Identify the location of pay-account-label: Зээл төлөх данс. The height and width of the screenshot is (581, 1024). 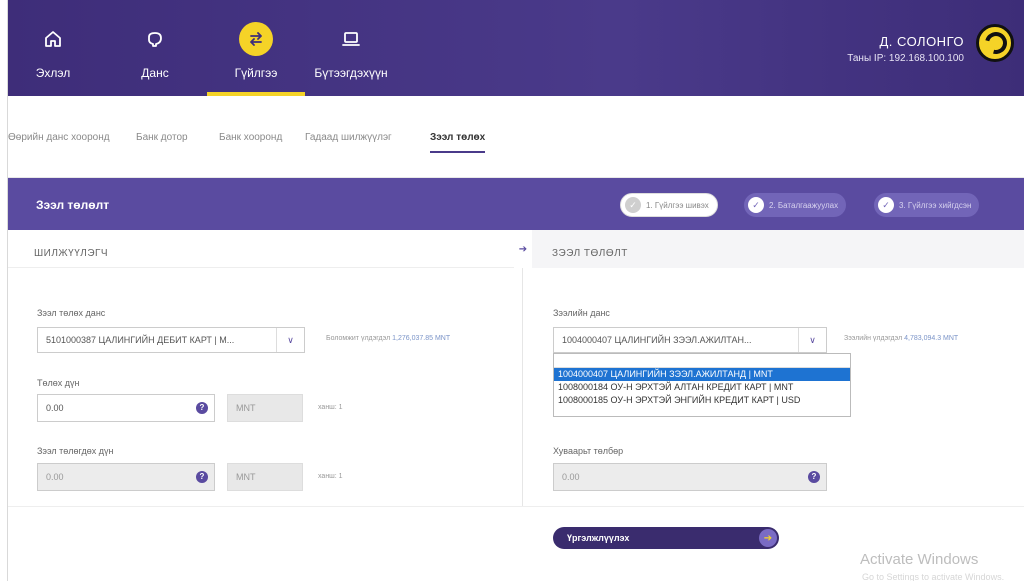
(71, 313).